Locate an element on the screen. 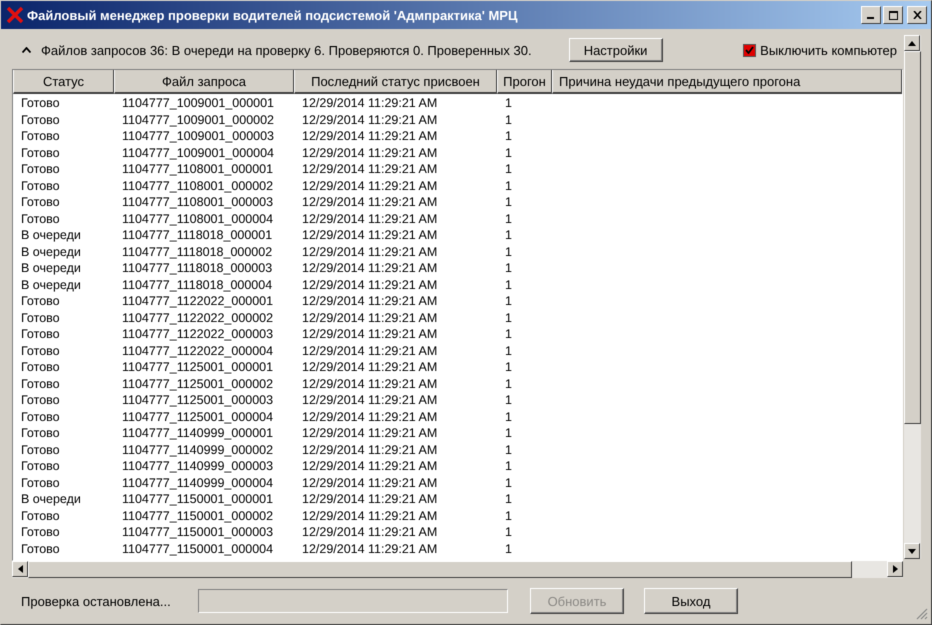 The width and height of the screenshot is (932, 625). resize-grip-icon is located at coordinates (922, 614).